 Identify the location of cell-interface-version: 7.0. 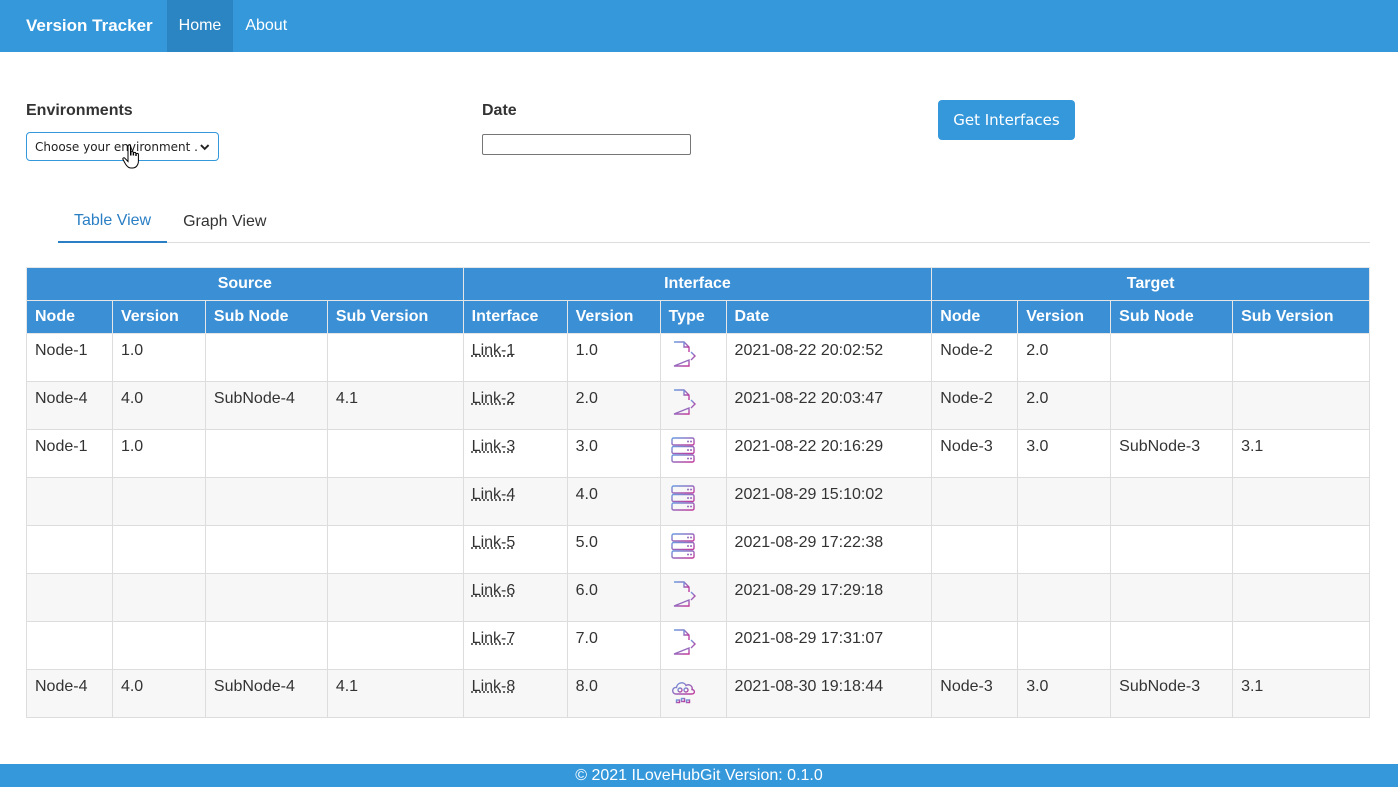
(613, 645).